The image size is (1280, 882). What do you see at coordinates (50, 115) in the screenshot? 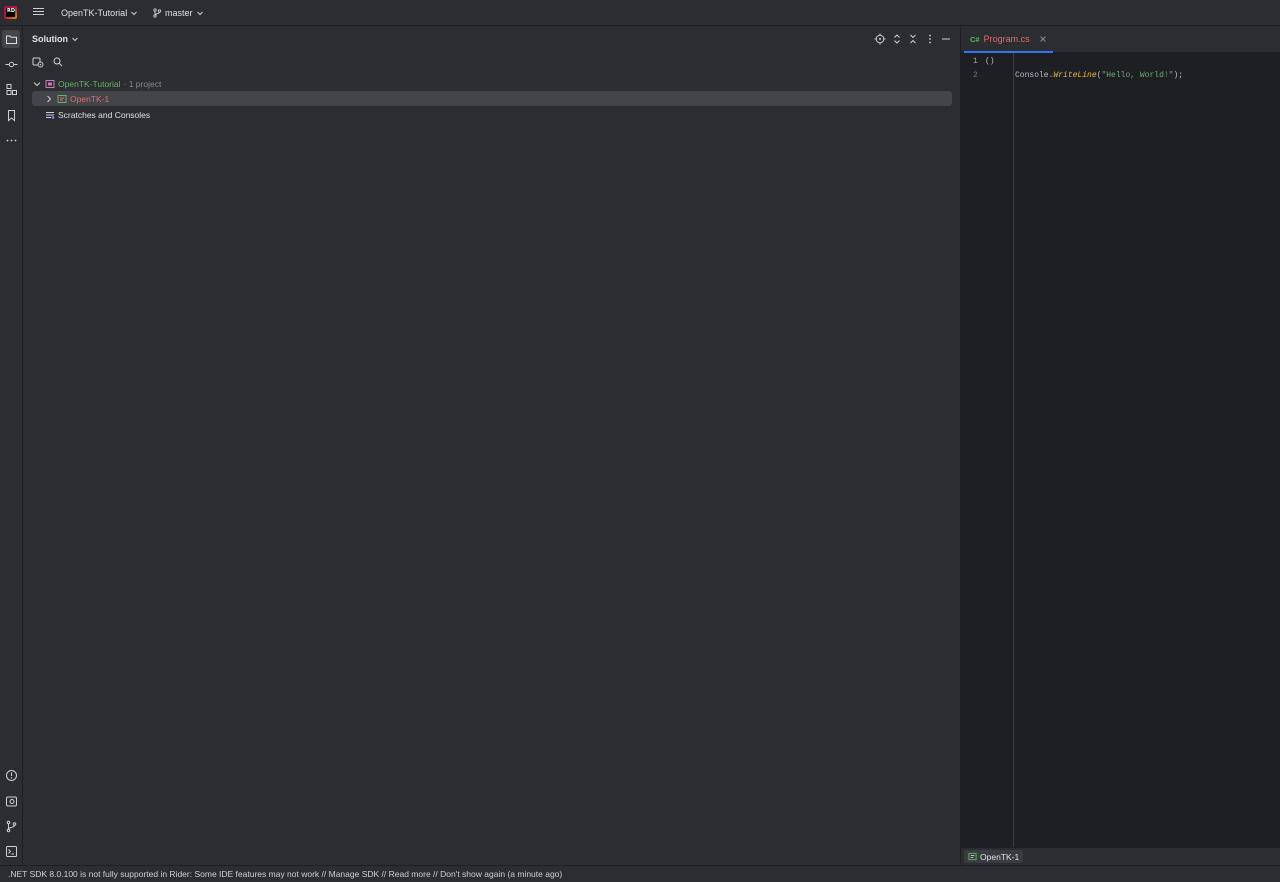
I see `scratches-icon` at bounding box center [50, 115].